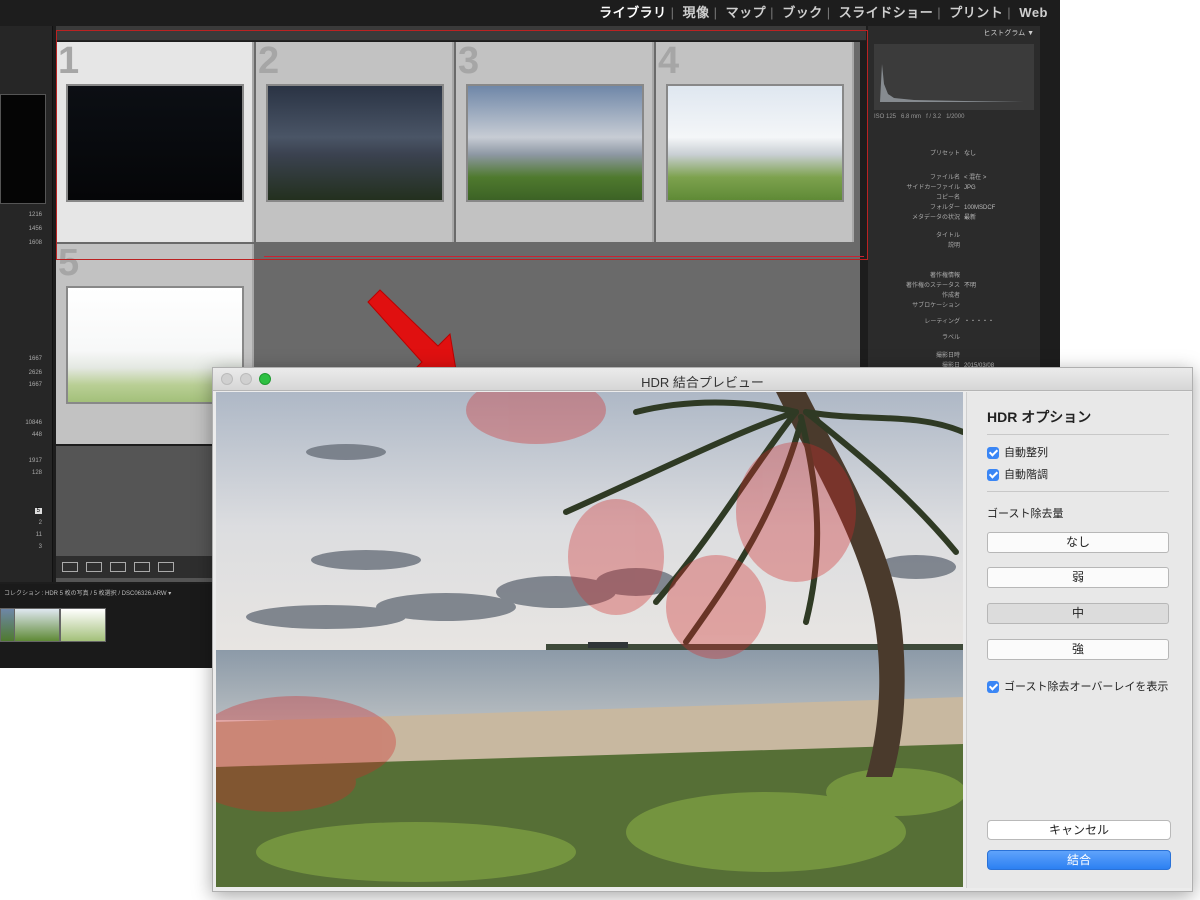  I want to click on metadata-row: コピー名, so click(954, 196).